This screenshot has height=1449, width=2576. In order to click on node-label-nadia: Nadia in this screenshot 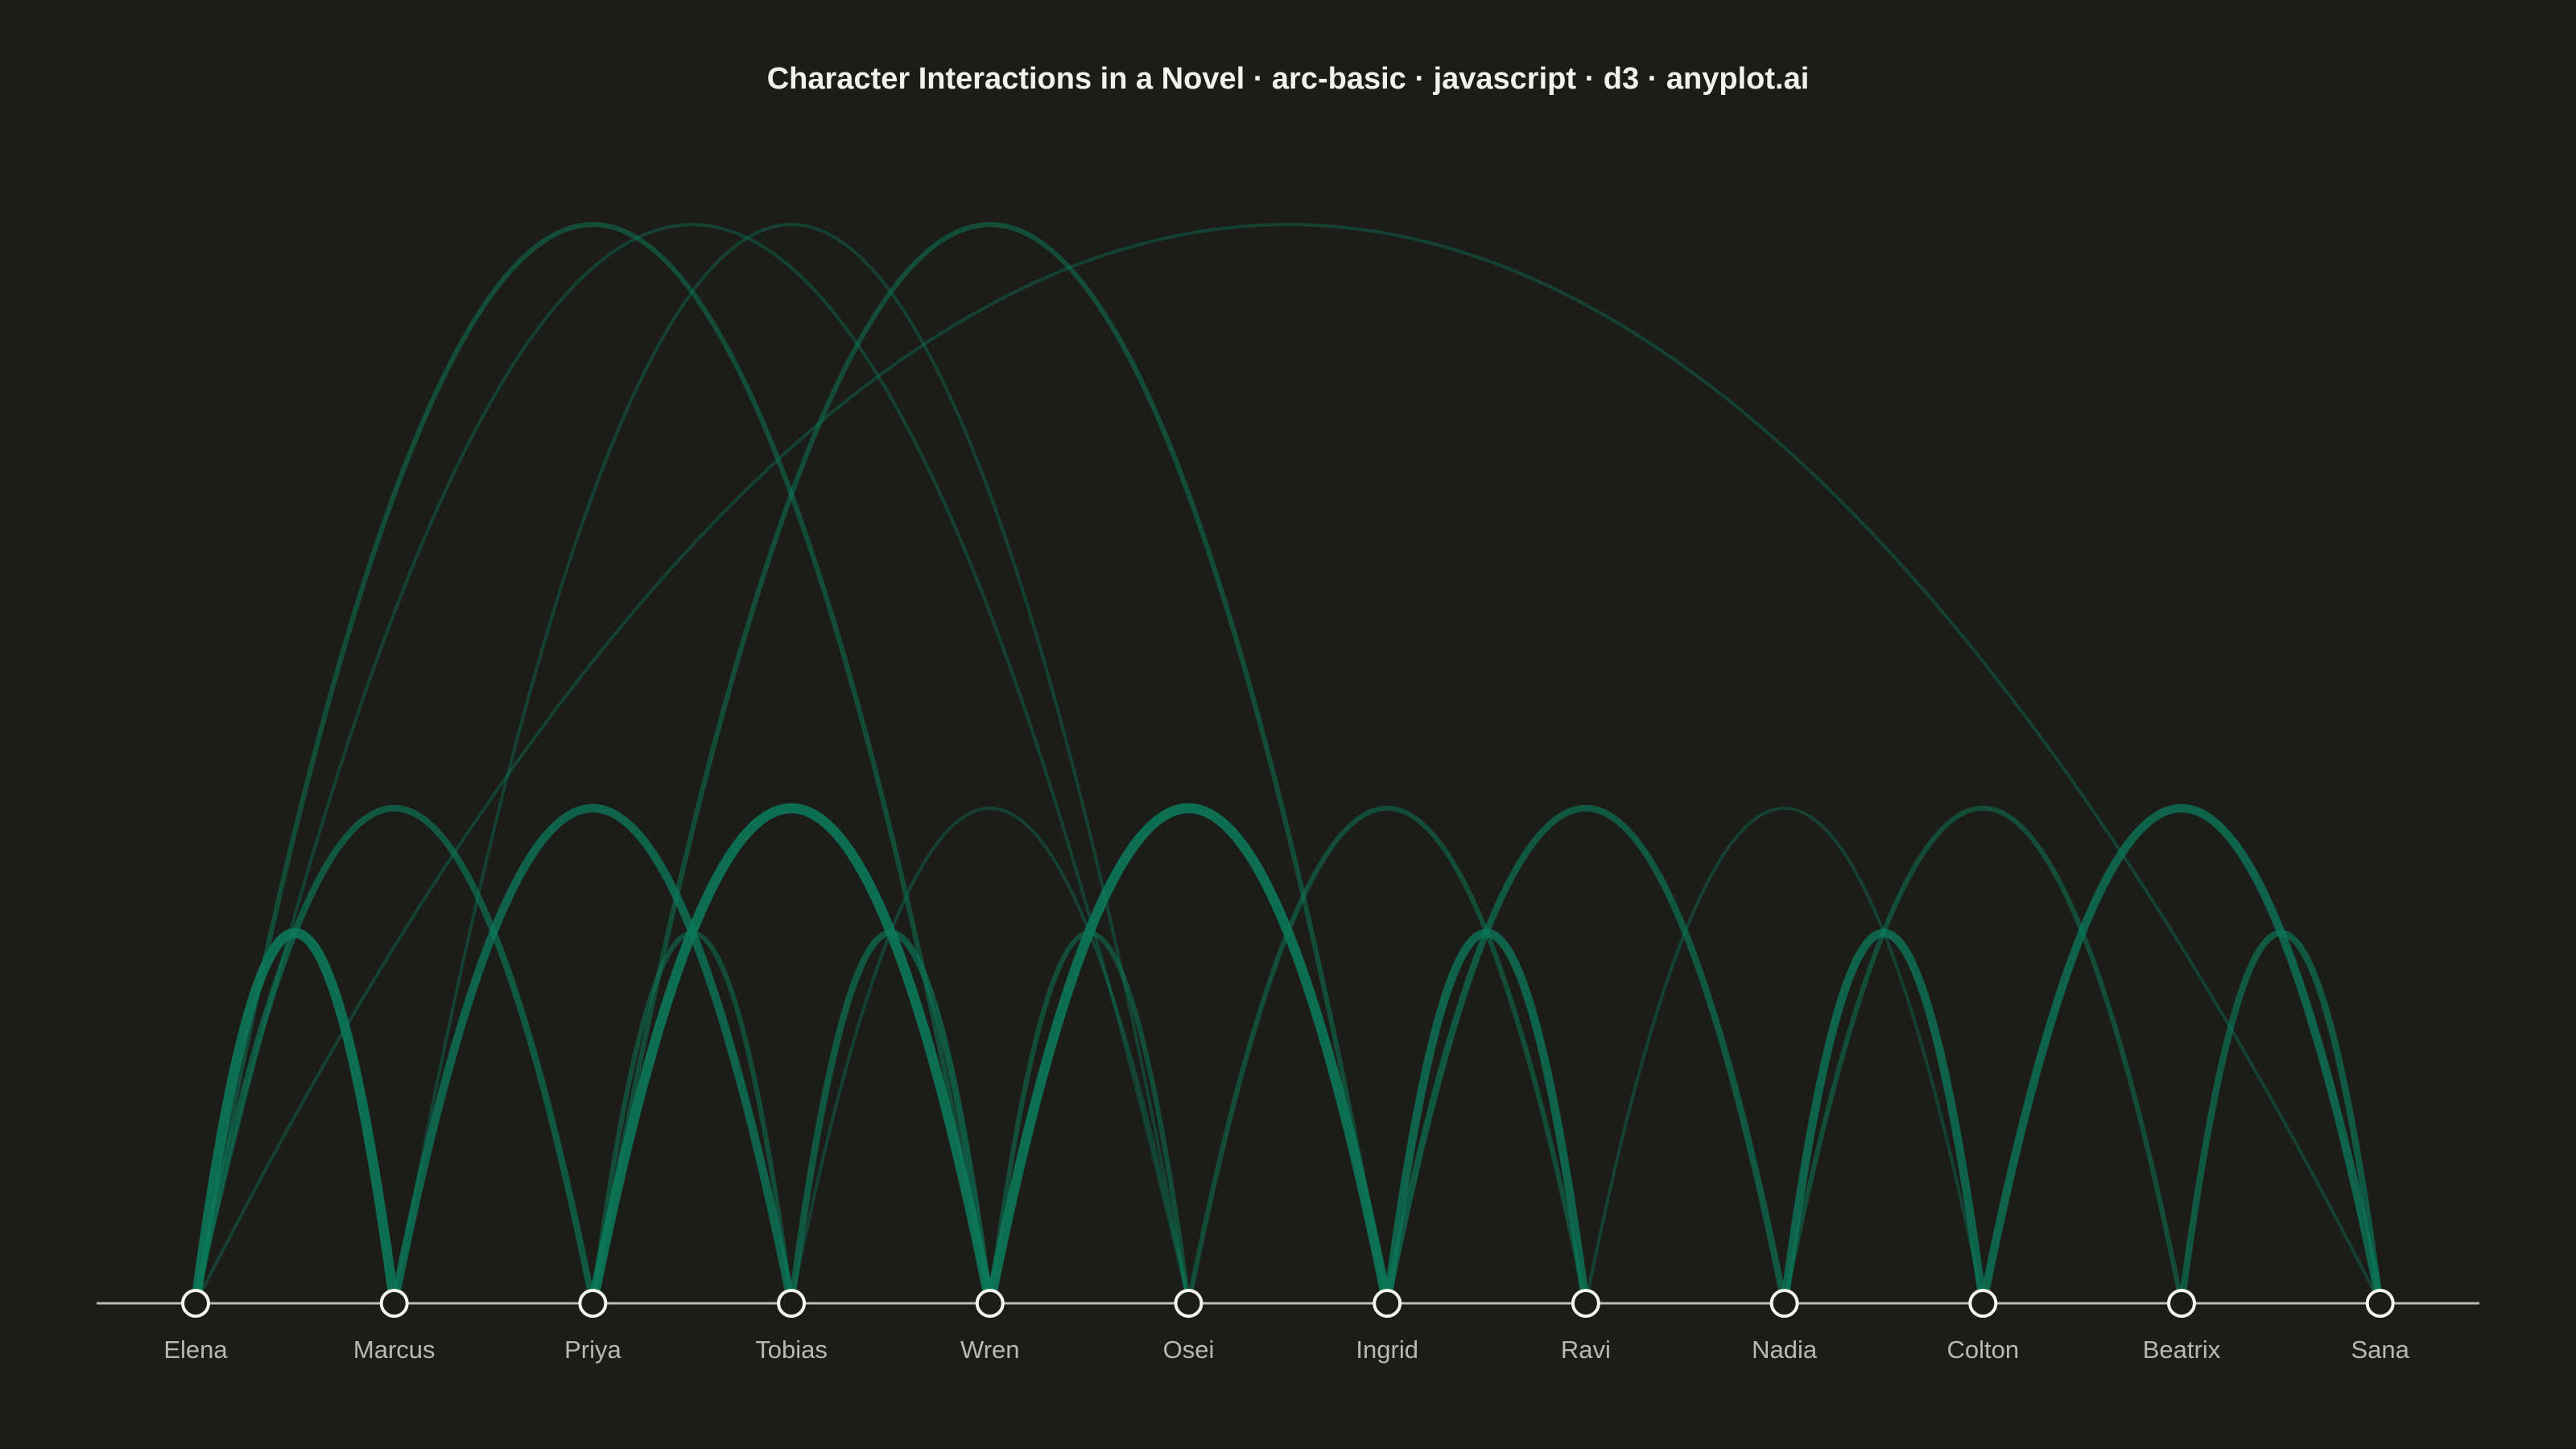, I will do `click(1785, 1349)`.